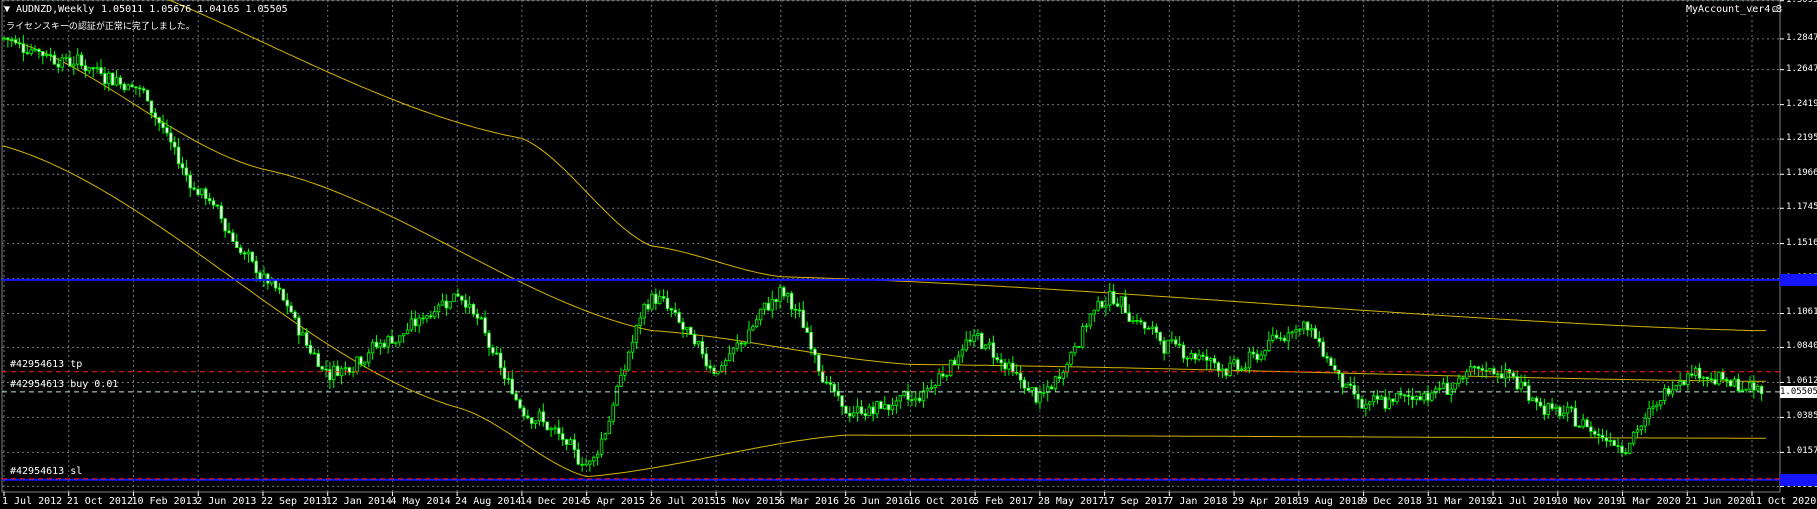 This screenshot has height=509, width=1817. I want to click on time-label: 10 Nov 2019, so click(1588, 501).